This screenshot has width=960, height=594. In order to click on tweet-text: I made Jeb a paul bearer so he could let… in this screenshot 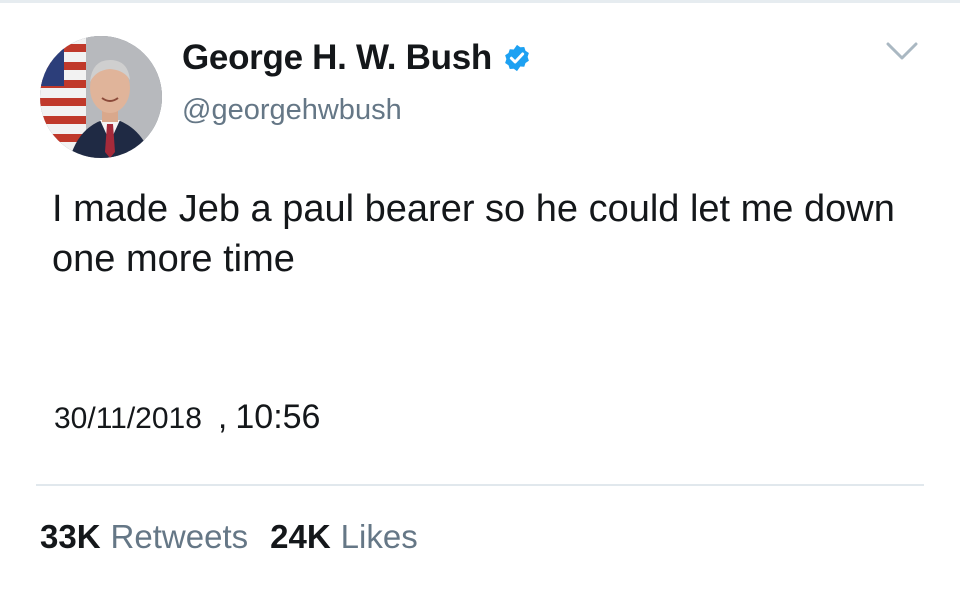, I will do `click(473, 234)`.